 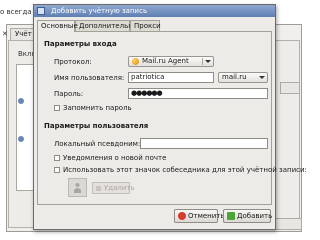 What do you see at coordinates (57, 170) in the screenshot?
I see `use-buddy-icon-checkbox` at bounding box center [57, 170].